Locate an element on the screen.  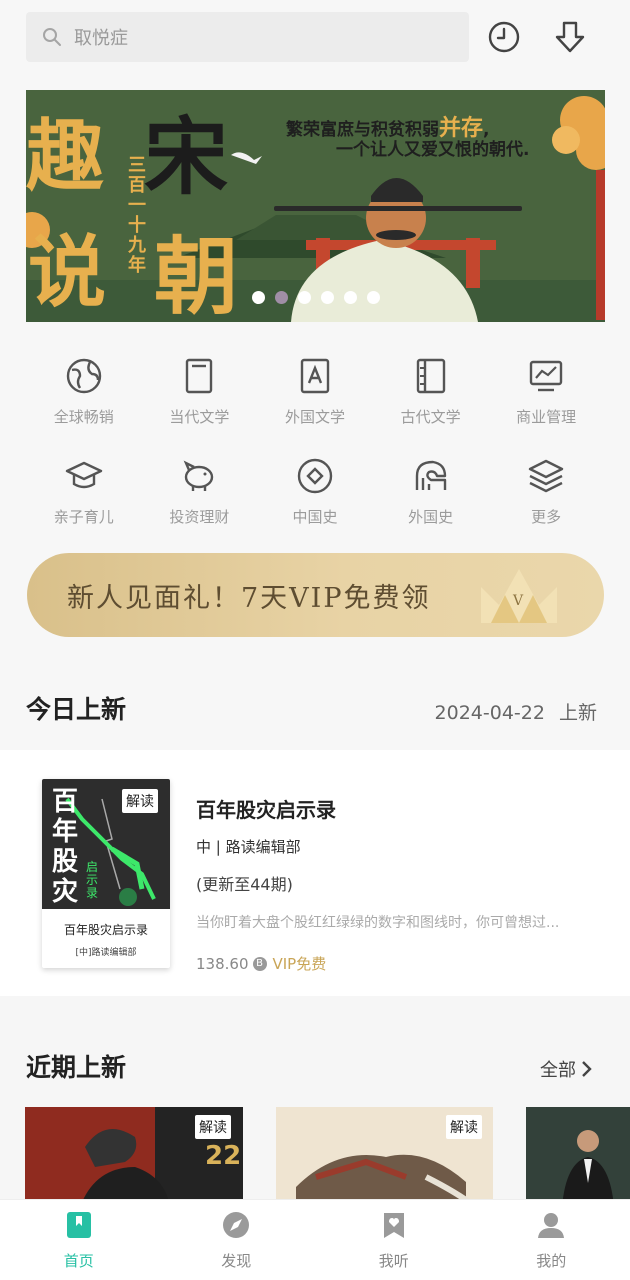
download-icon is located at coordinates (570, 37).